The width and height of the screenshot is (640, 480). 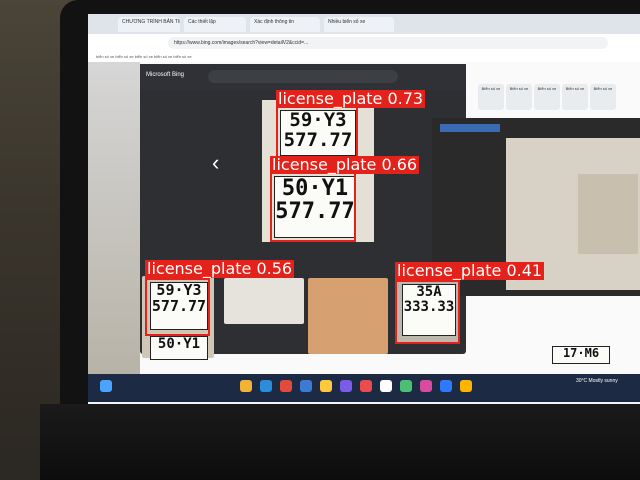 What do you see at coordinates (165, 75) in the screenshot?
I see `bing-logo: Microsoft Bing` at bounding box center [165, 75].